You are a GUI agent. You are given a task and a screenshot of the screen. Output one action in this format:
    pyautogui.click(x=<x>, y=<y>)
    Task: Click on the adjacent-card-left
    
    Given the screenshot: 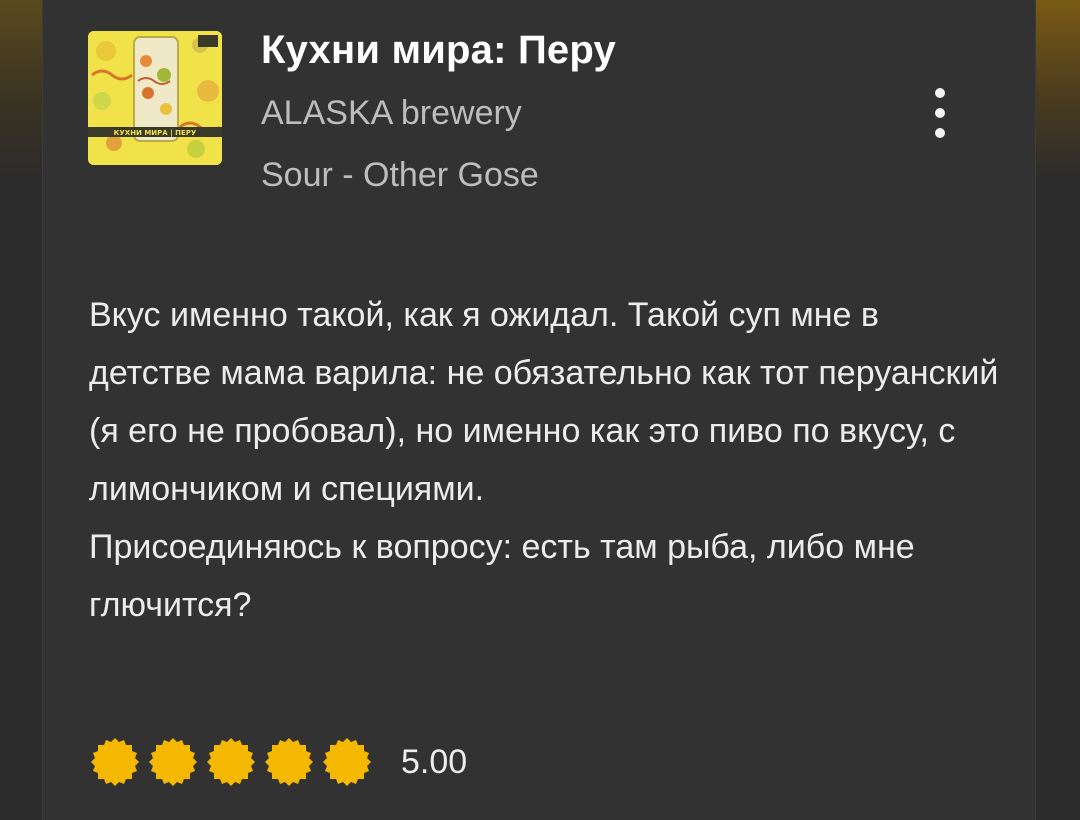 What is the action you would take?
    pyautogui.click(x=21, y=410)
    